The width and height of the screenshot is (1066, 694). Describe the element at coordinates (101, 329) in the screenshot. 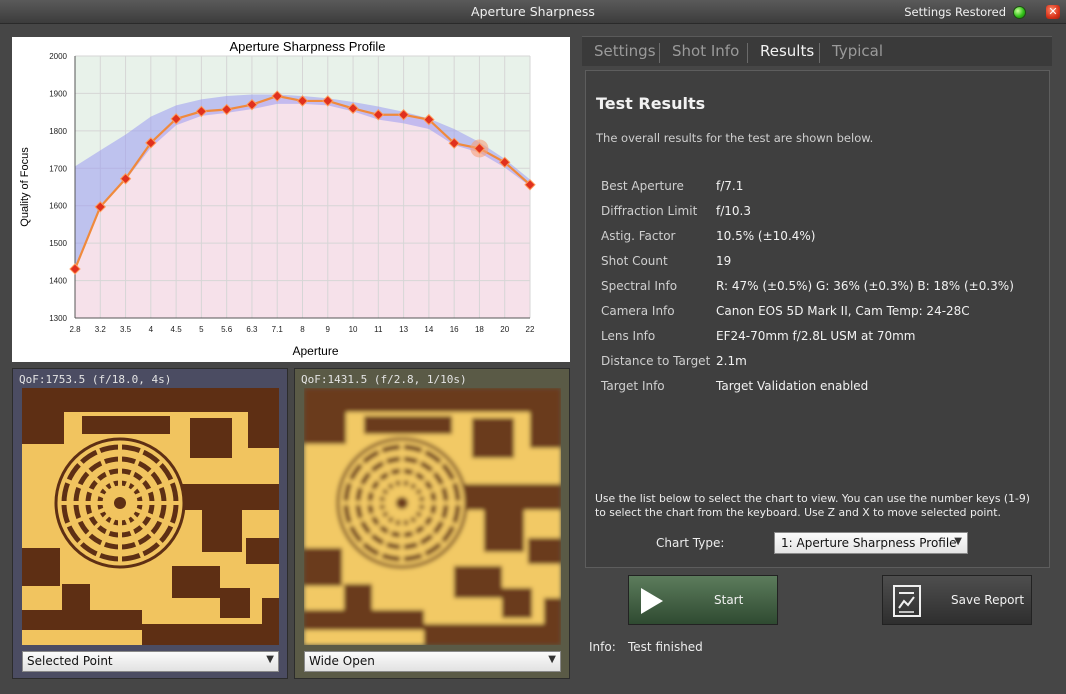

I see `x-tick-label: 3.2` at that location.